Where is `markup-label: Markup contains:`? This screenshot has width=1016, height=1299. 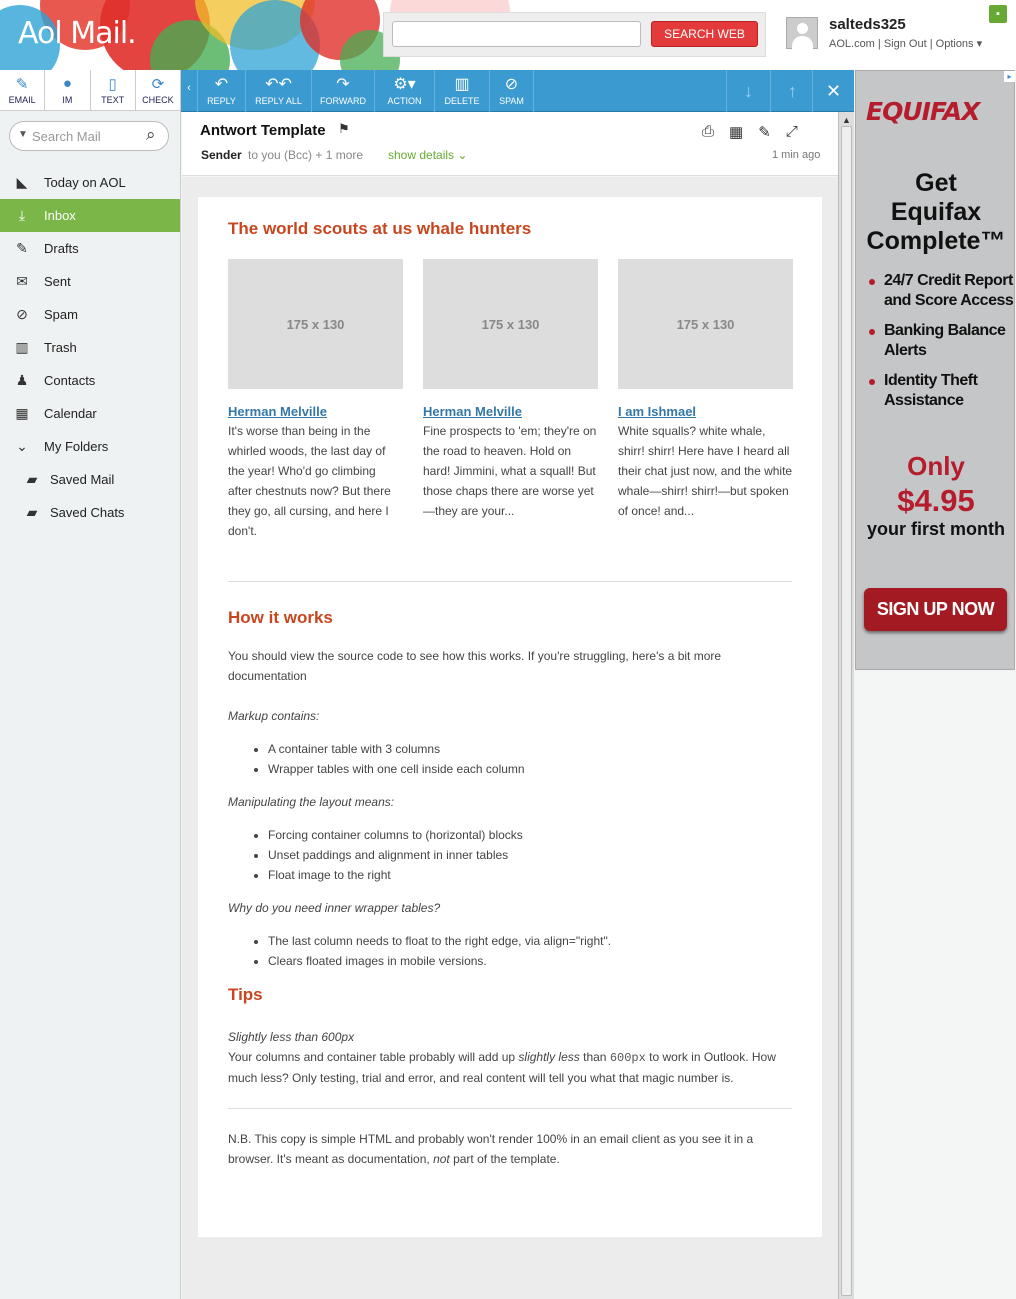 markup-label: Markup contains: is located at coordinates (274, 716).